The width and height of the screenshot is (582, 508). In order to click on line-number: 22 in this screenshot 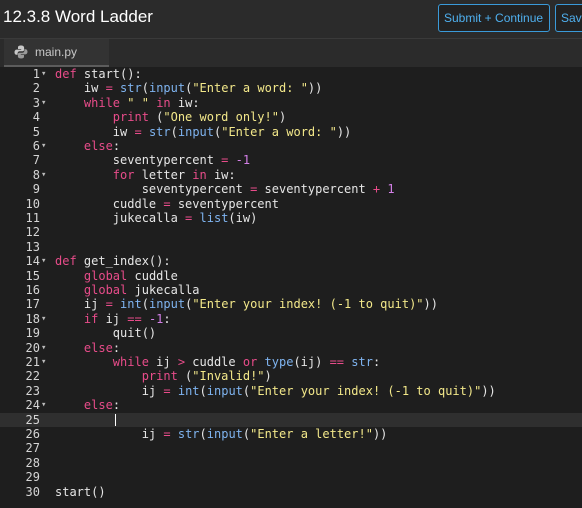, I will do `click(32, 376)`.